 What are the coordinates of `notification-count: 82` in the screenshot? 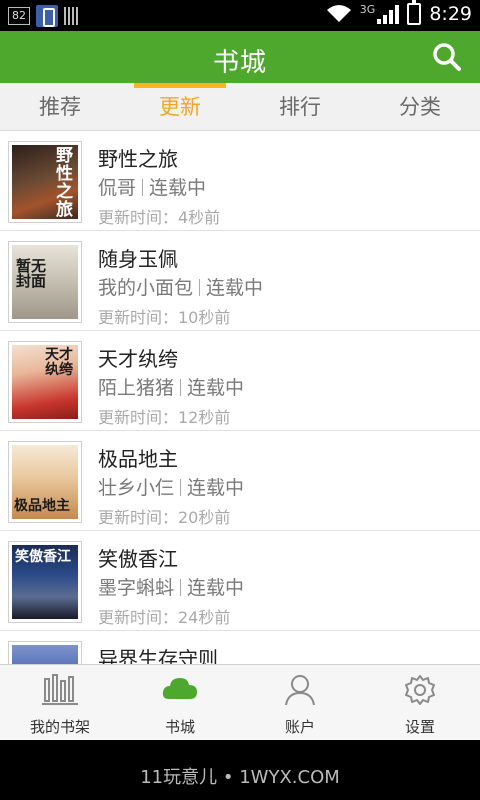 It's located at (19, 16).